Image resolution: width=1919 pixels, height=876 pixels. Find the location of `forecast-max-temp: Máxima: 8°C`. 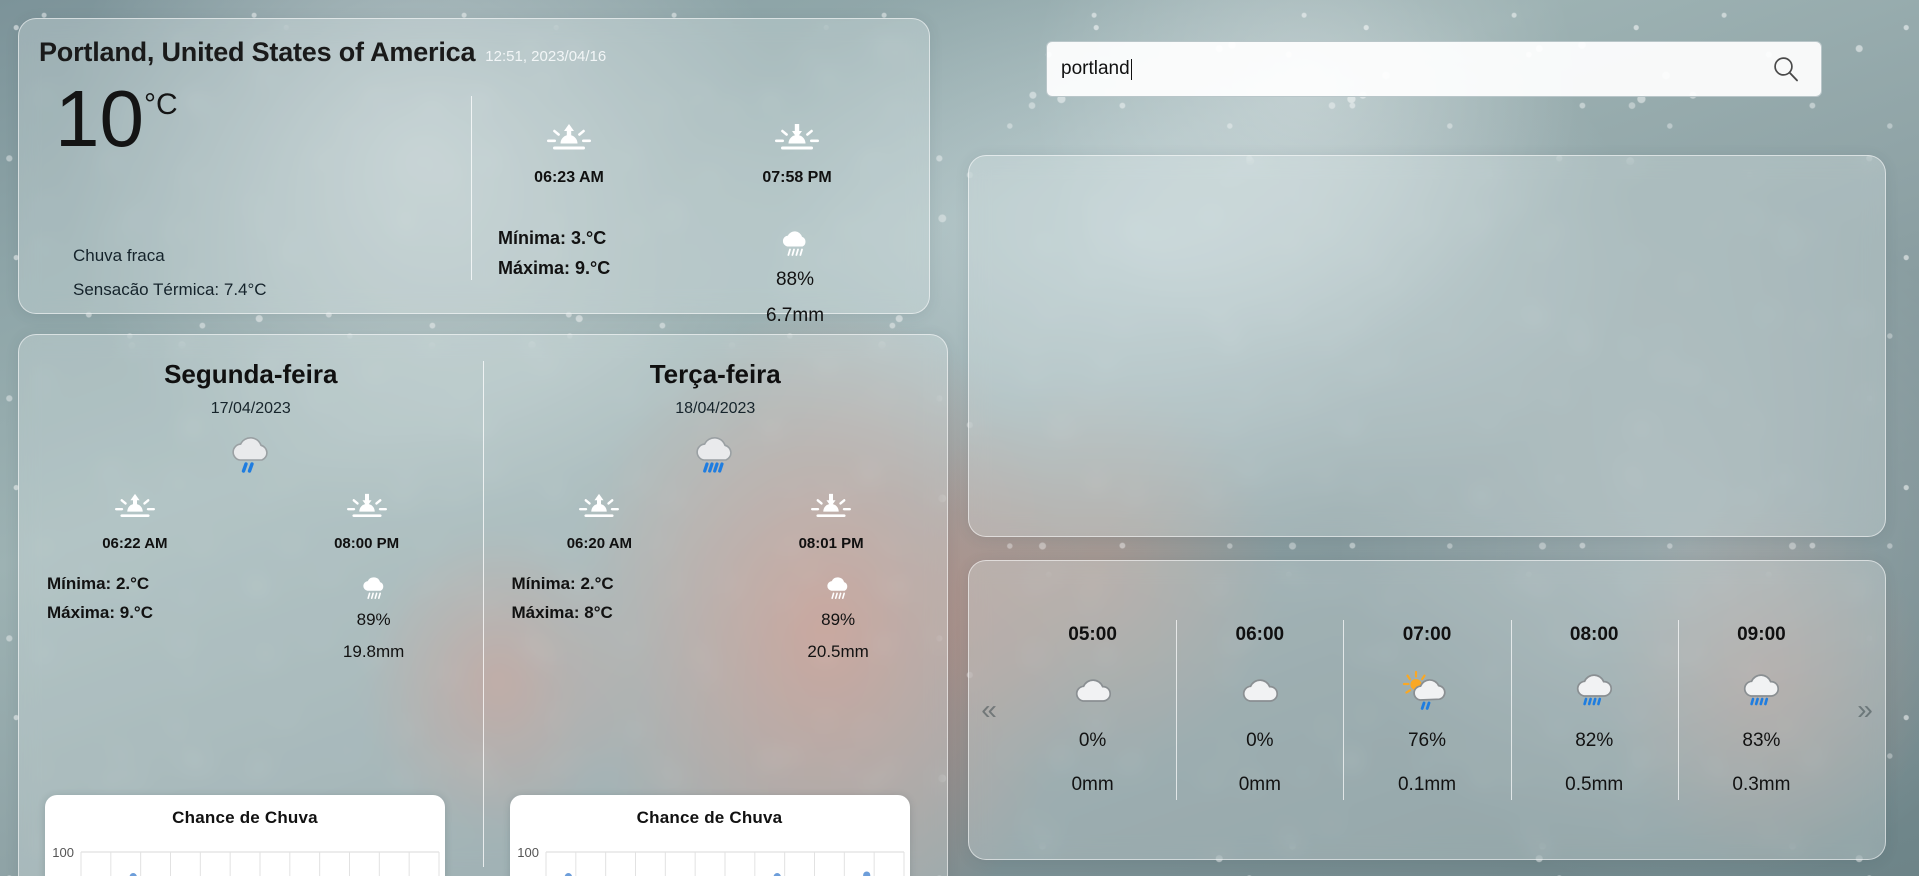

forecast-max-temp: Máxima: 8°C is located at coordinates (562, 612).